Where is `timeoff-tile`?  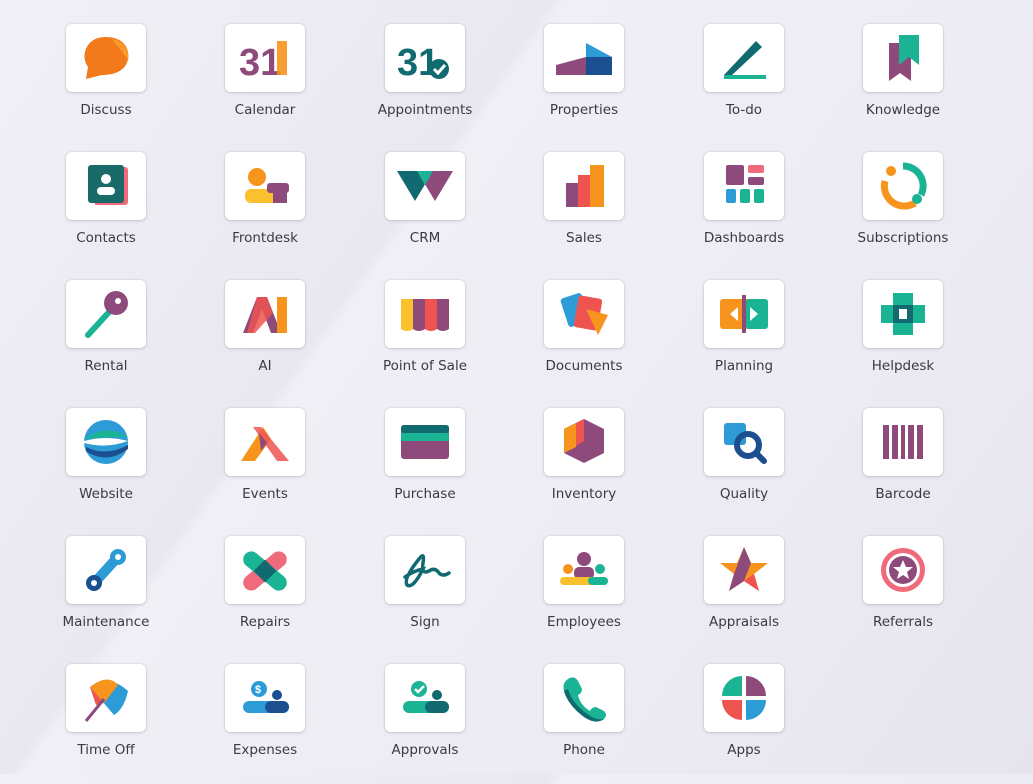 timeoff-tile is located at coordinates (106, 698).